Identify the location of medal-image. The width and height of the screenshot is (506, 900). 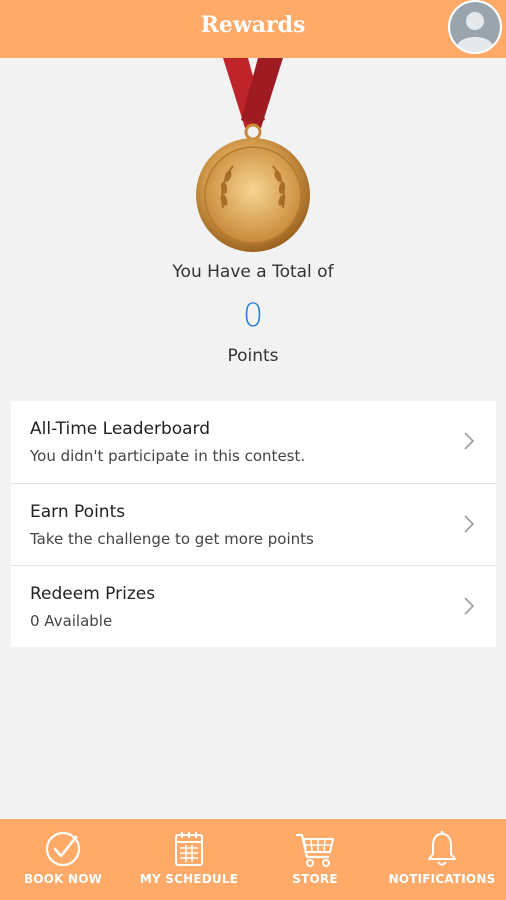
(253, 158).